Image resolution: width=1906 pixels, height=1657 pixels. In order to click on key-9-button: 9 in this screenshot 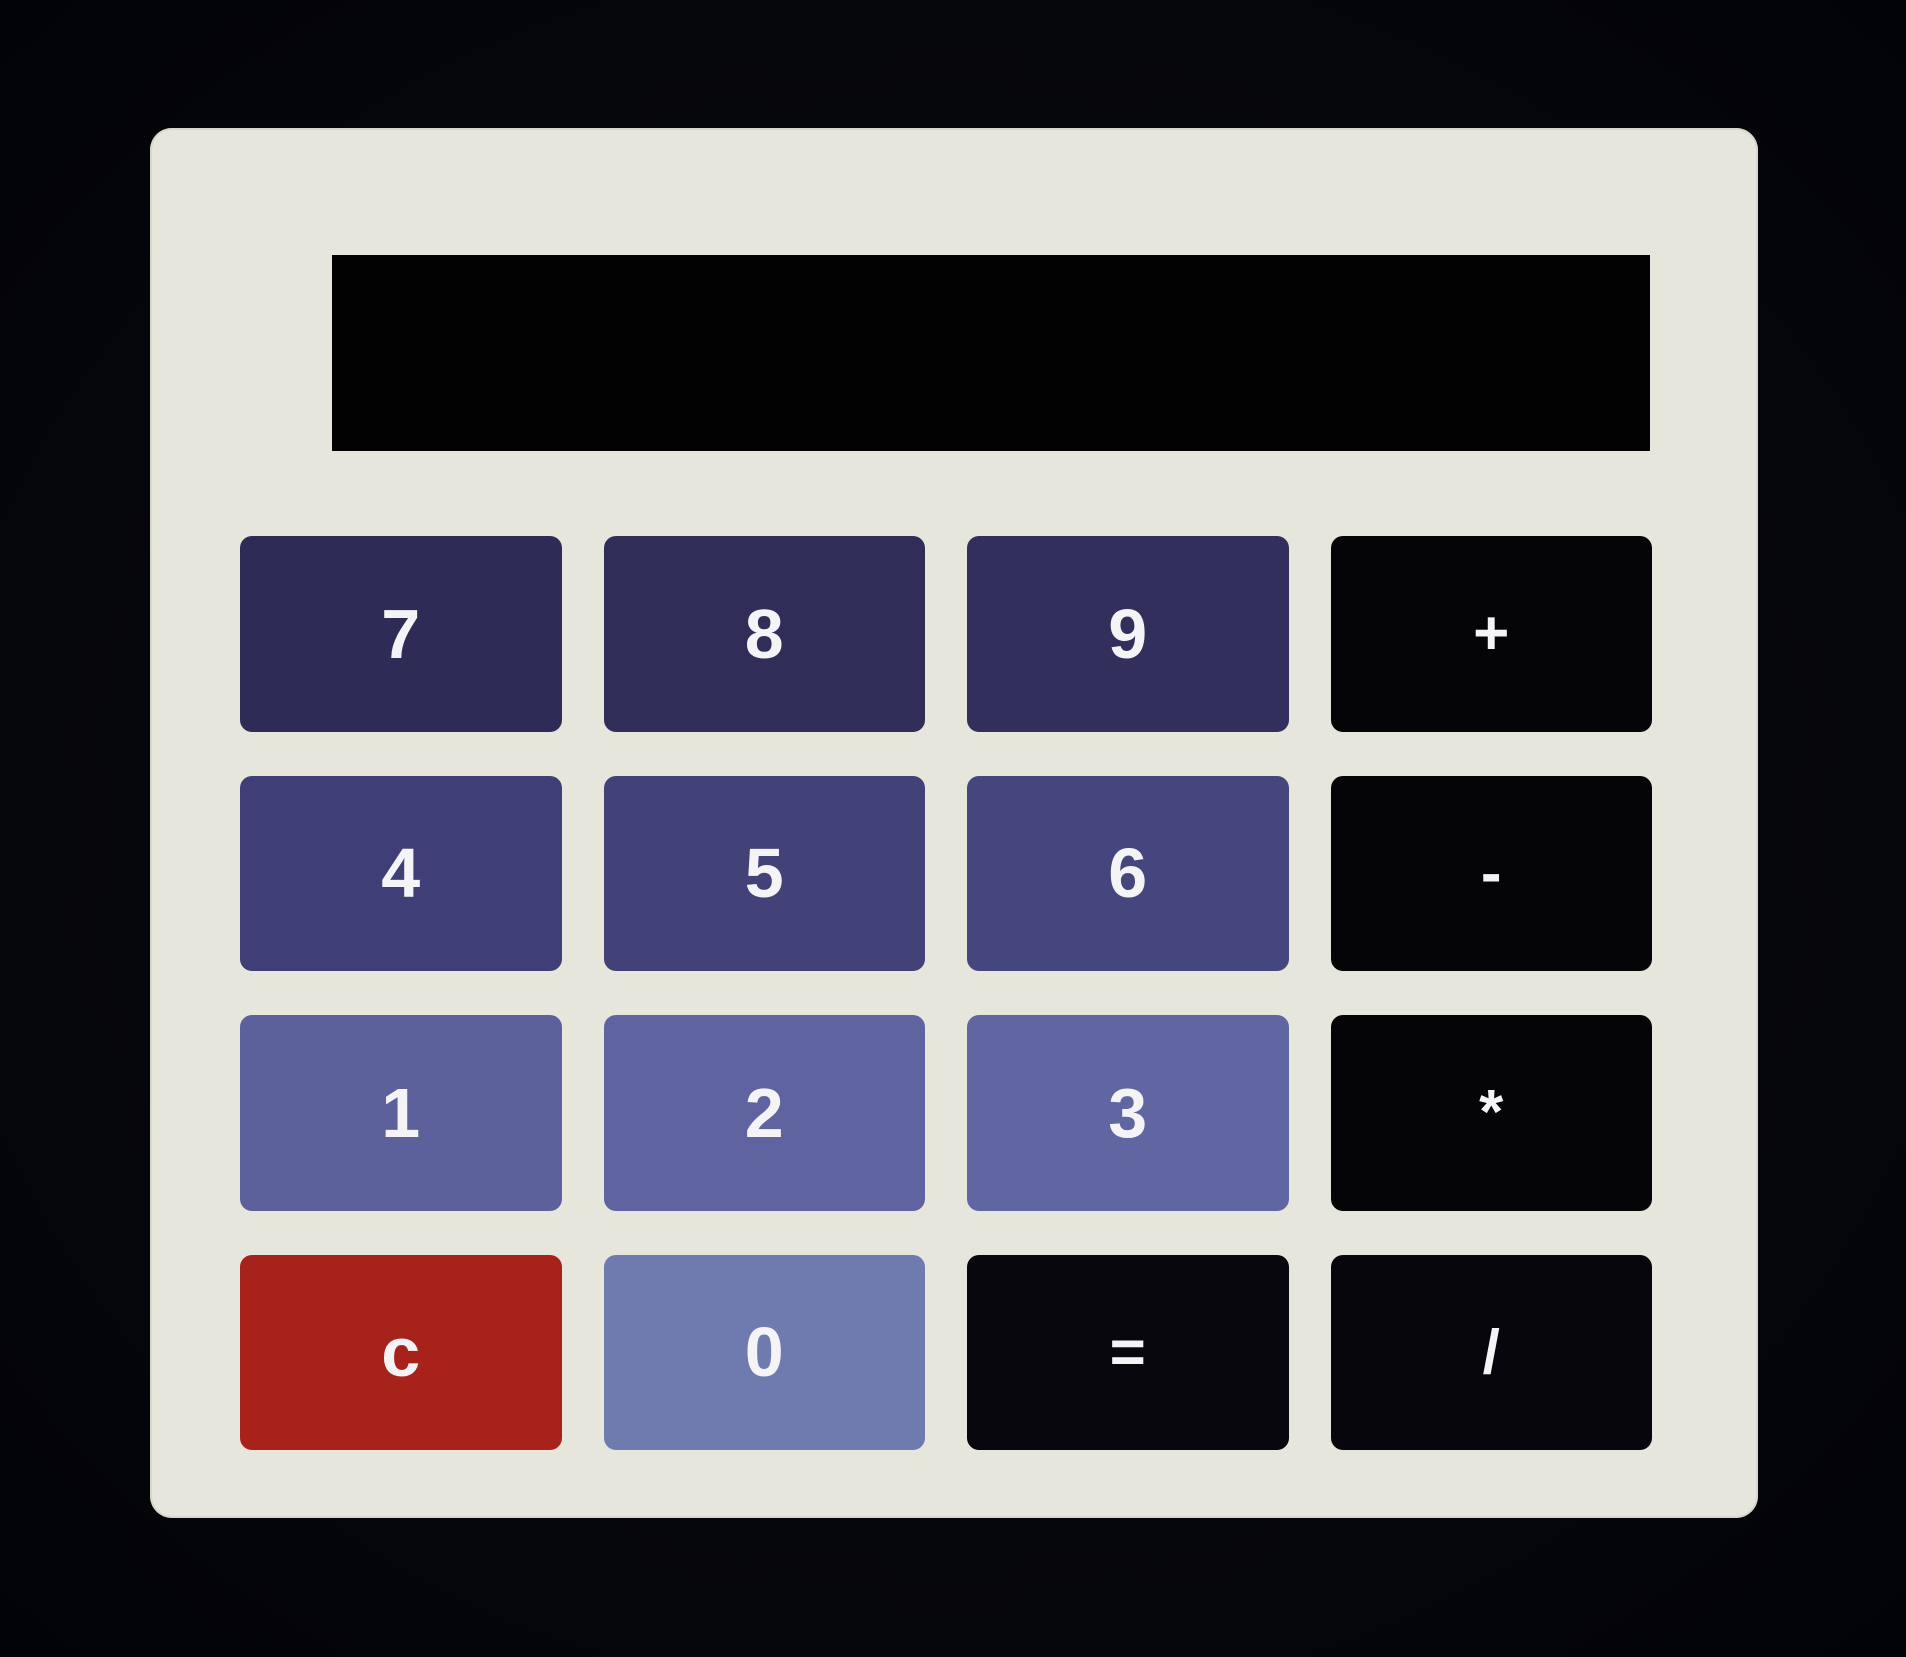, I will do `click(1128, 634)`.